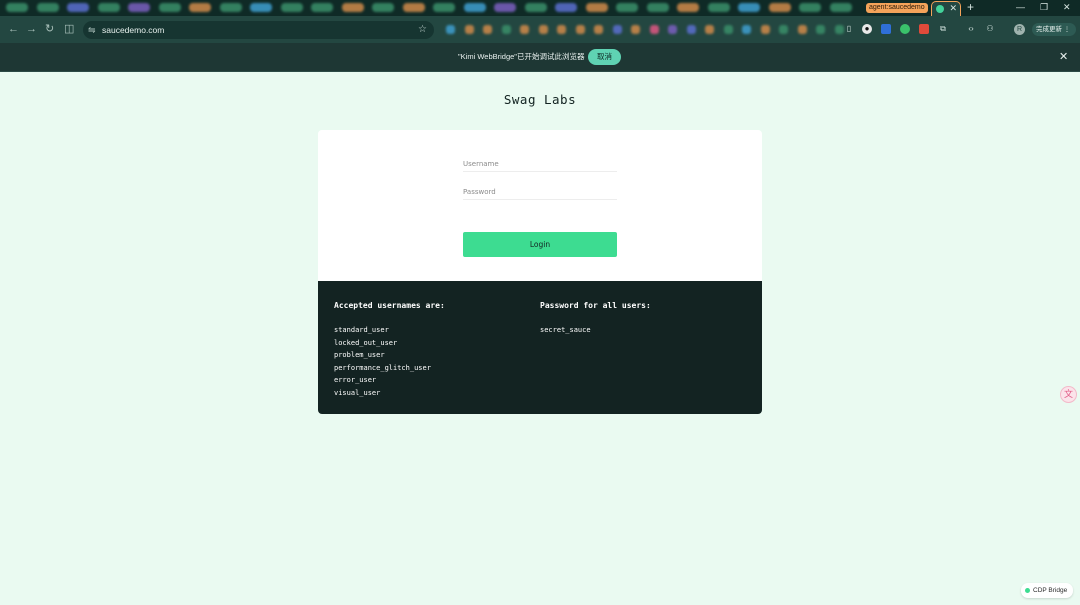  Describe the element at coordinates (540, 99) in the screenshot. I see `app-logo: Swag Labs` at that location.